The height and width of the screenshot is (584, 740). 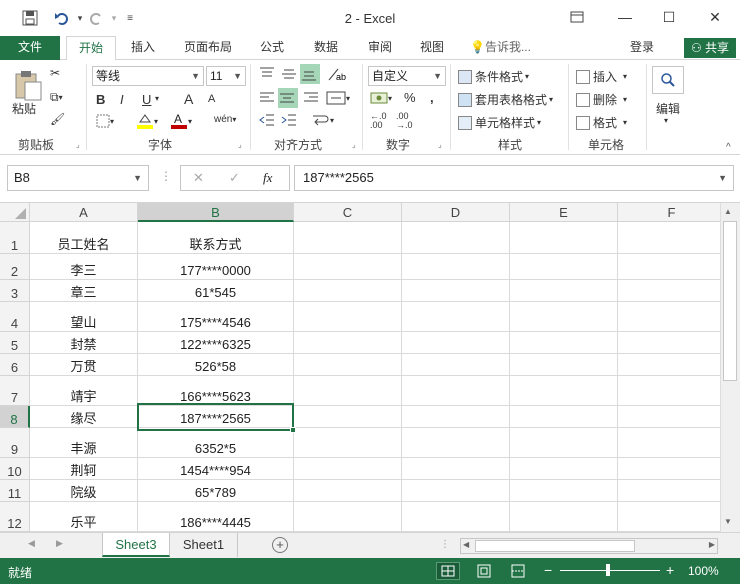 What do you see at coordinates (499, 122) in the screenshot?
I see `cell-styles-button: 单元格样式 ▾` at bounding box center [499, 122].